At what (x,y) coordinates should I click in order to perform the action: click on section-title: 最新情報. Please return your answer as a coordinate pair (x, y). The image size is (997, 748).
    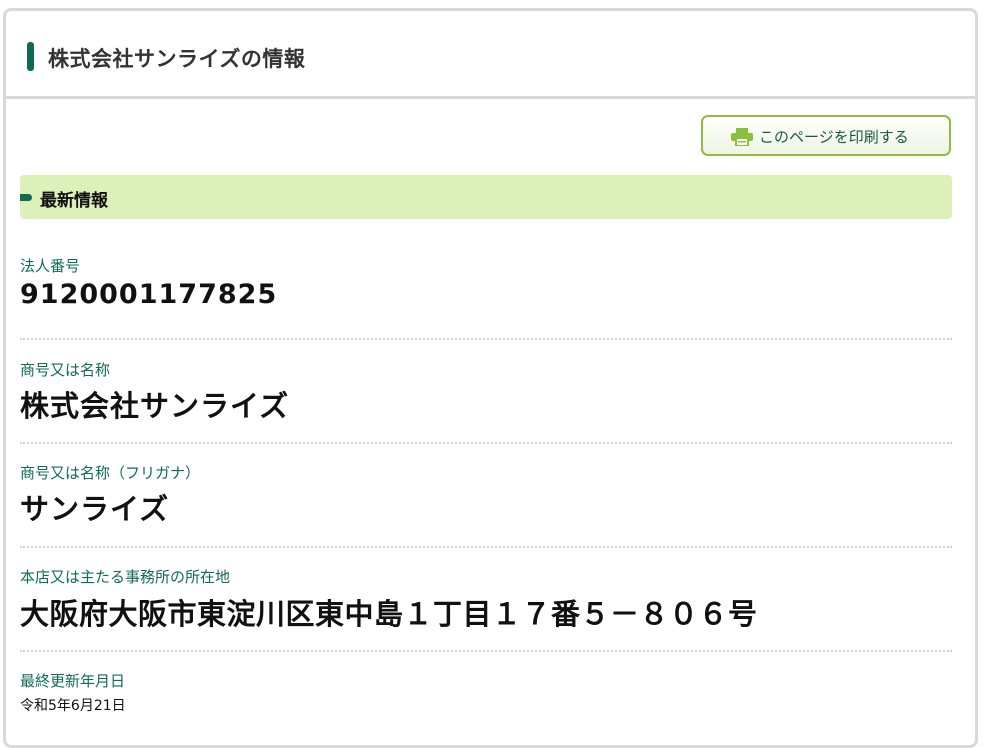
    Looking at the image, I should click on (74, 201).